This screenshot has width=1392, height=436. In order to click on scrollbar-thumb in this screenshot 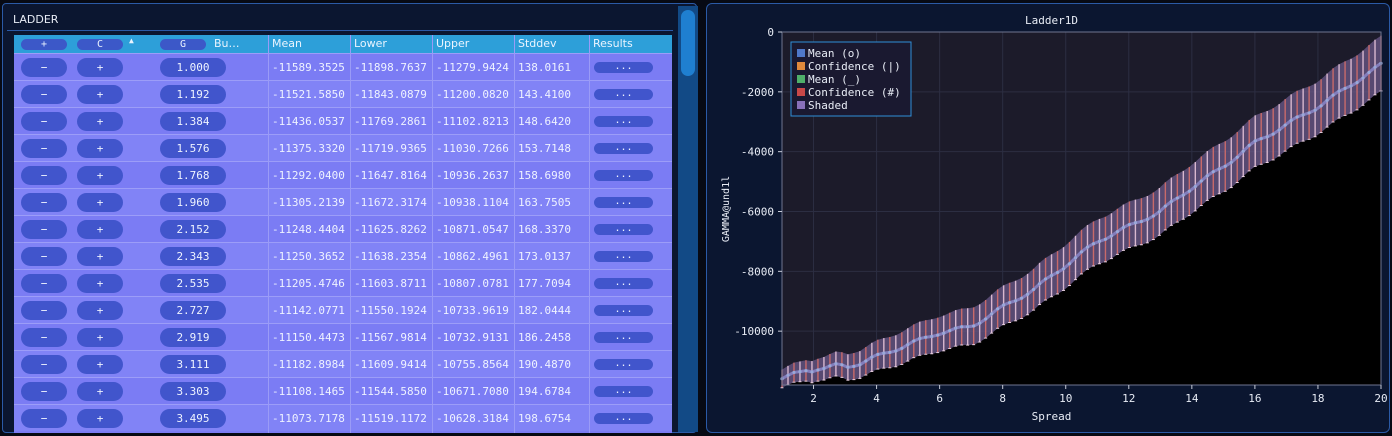, I will do `click(688, 43)`.